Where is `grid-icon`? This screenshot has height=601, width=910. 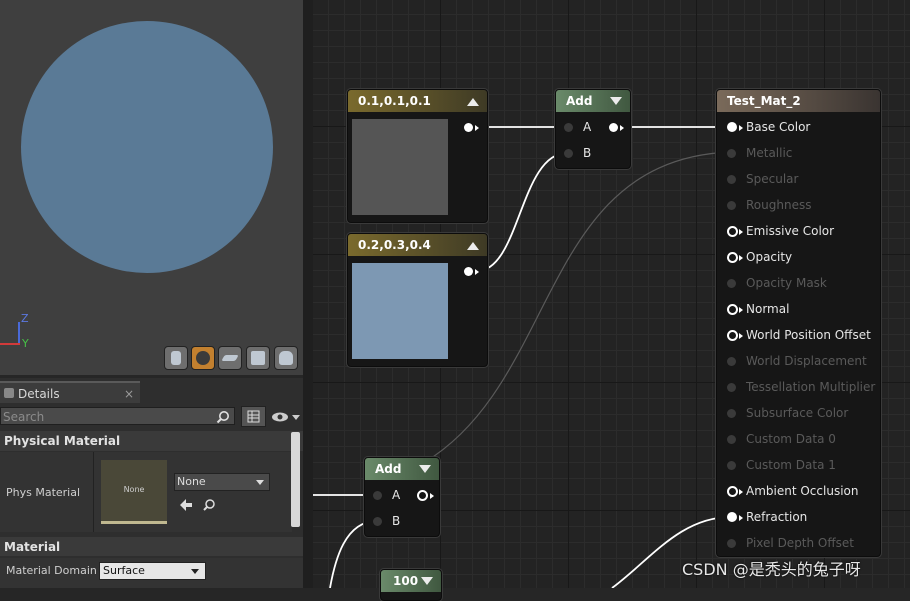 grid-icon is located at coordinates (253, 416).